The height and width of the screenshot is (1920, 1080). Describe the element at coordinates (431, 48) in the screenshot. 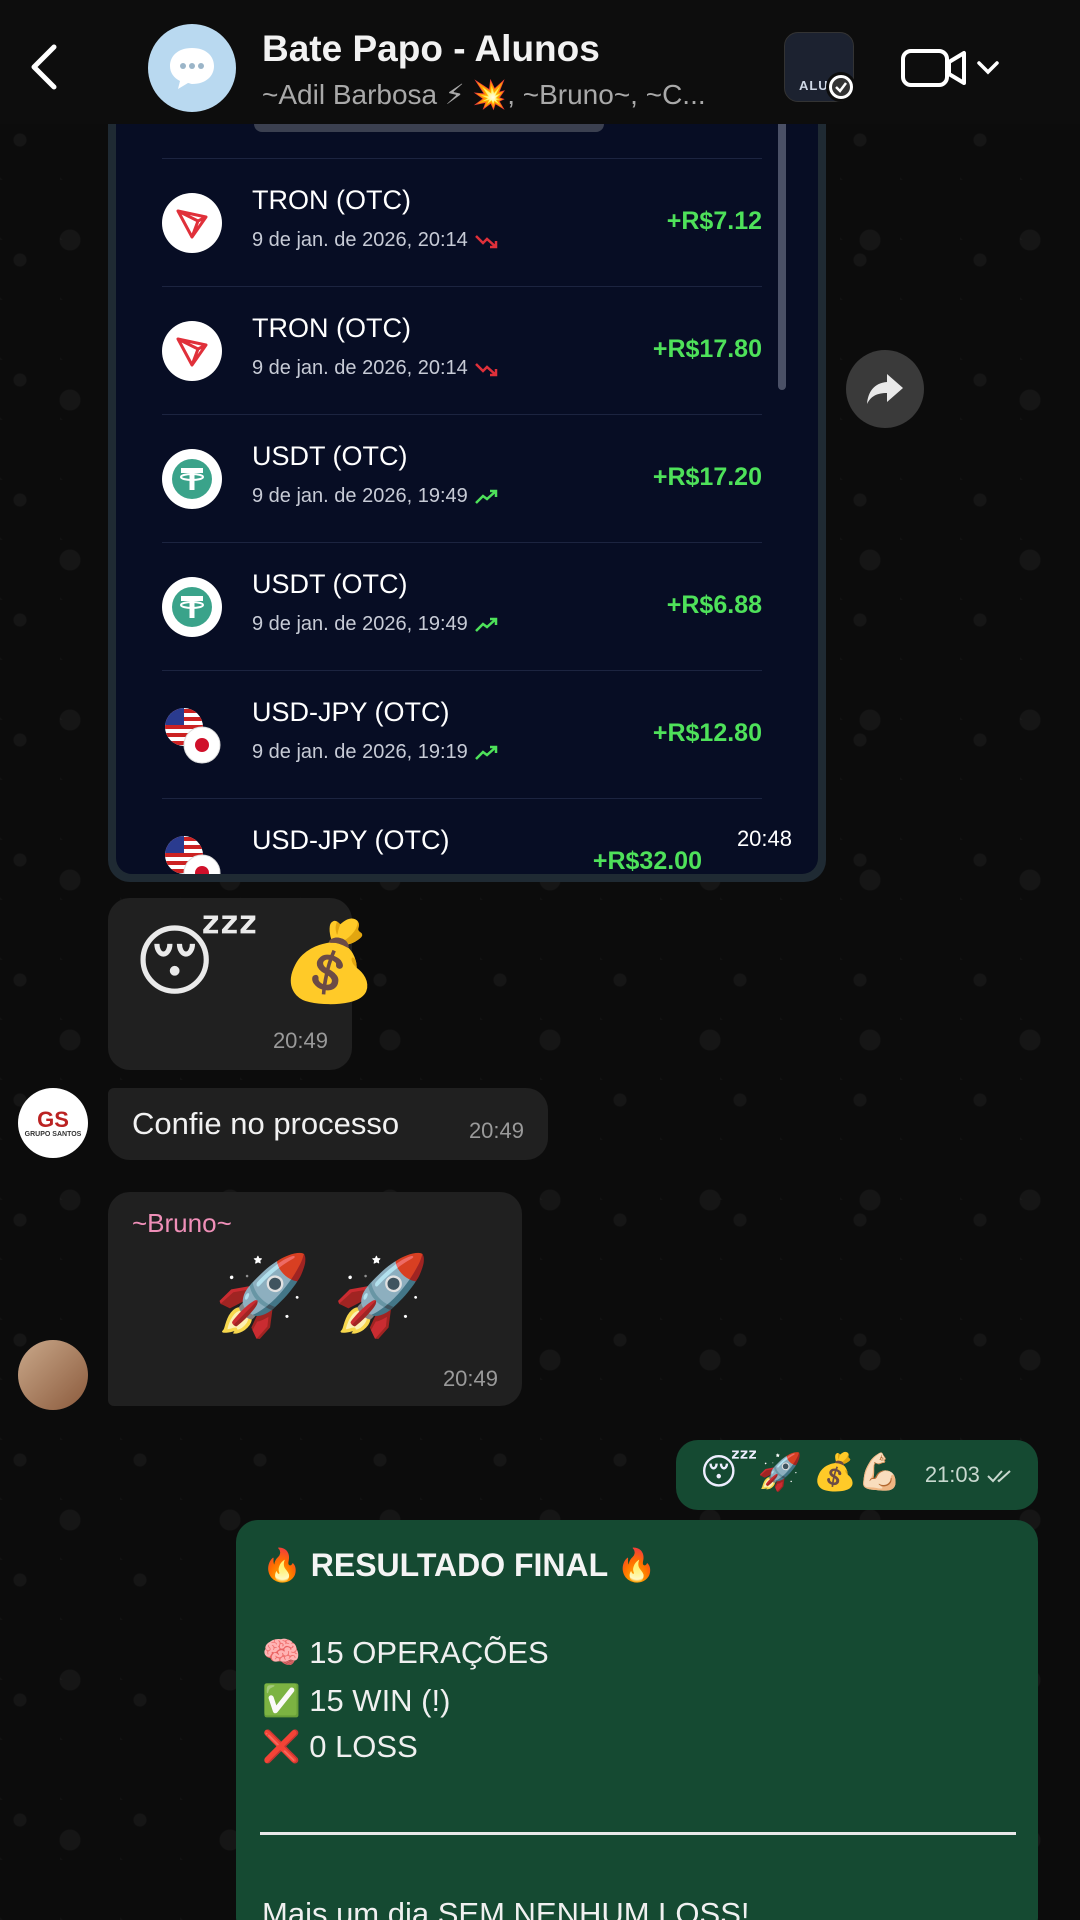

I see `chat-title: Bate Papo - Alunos` at that location.